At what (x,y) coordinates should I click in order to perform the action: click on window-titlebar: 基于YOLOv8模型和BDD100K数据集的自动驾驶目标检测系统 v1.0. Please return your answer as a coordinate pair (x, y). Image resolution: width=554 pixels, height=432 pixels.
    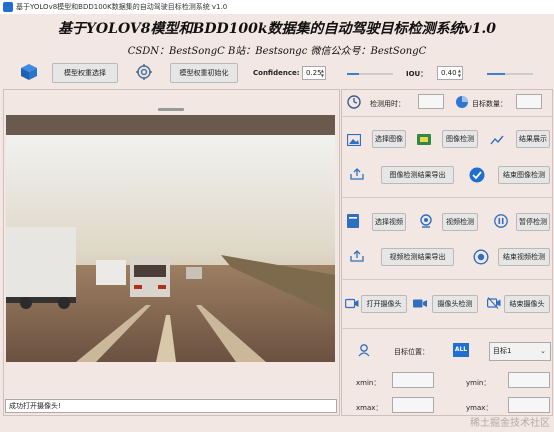
    Looking at the image, I should click on (277, 7).